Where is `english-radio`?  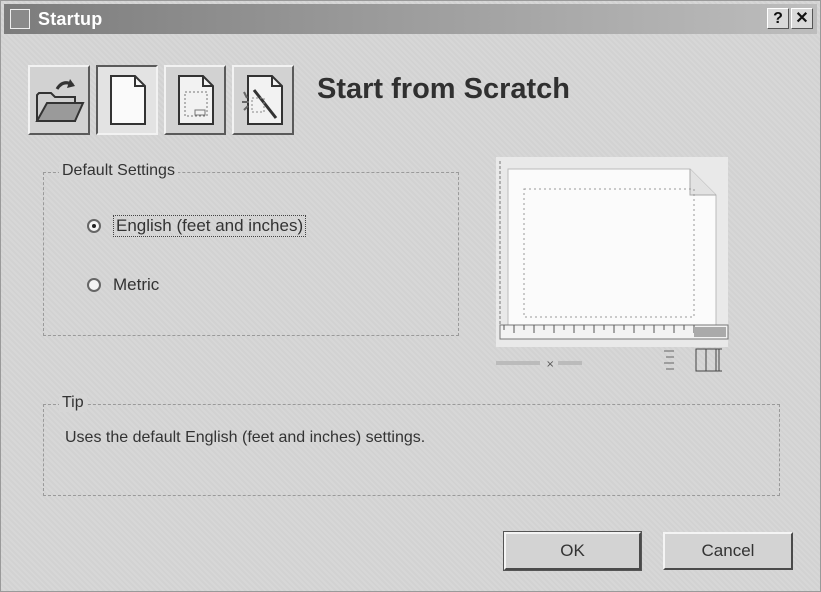 english-radio is located at coordinates (94, 226).